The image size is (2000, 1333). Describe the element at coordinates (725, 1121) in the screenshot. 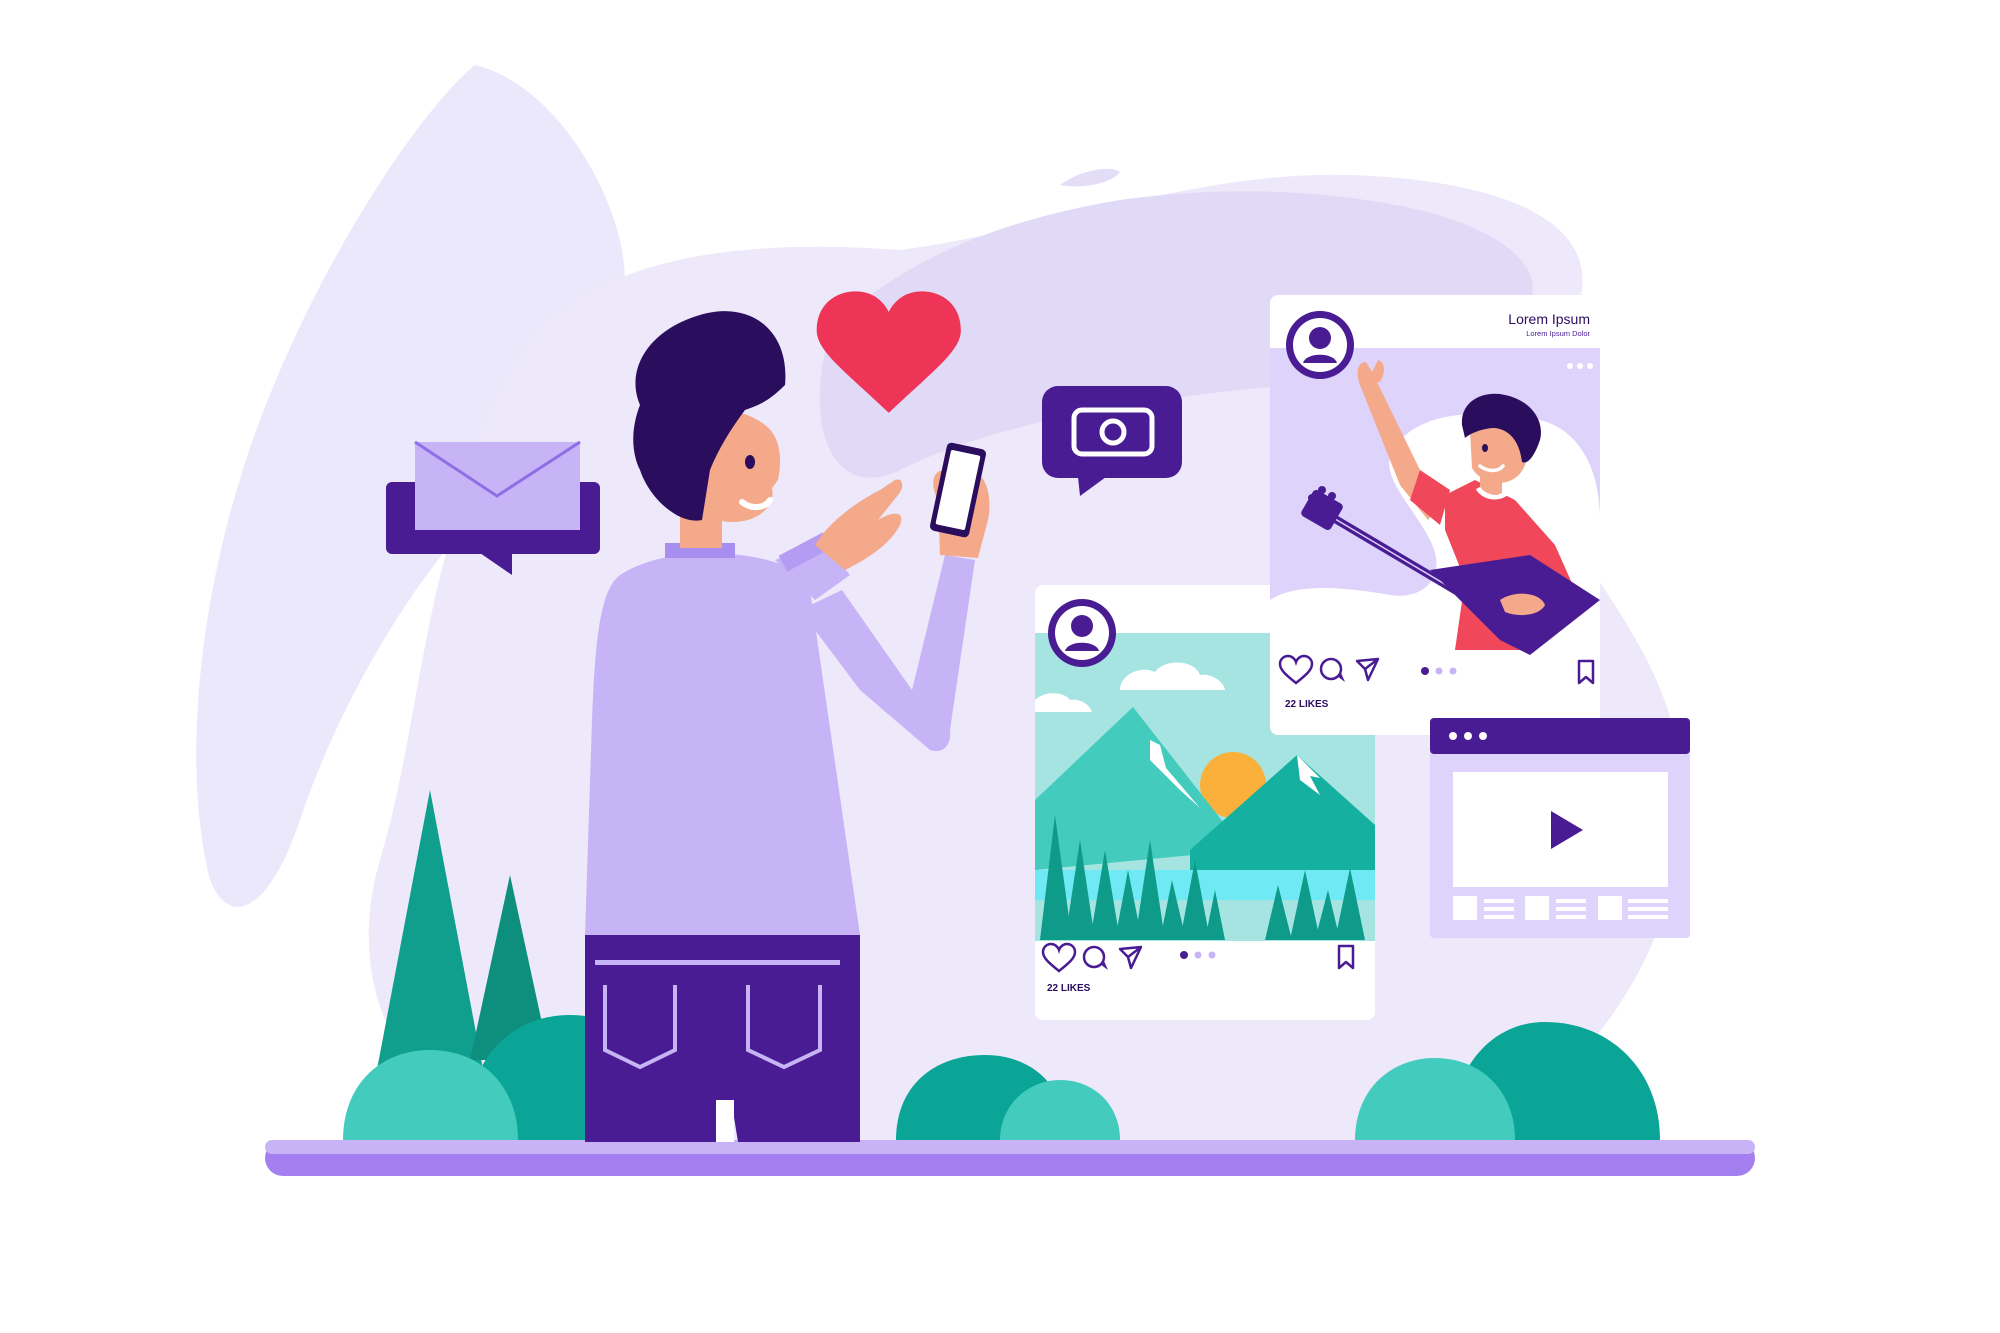

I see `pants-gap` at that location.